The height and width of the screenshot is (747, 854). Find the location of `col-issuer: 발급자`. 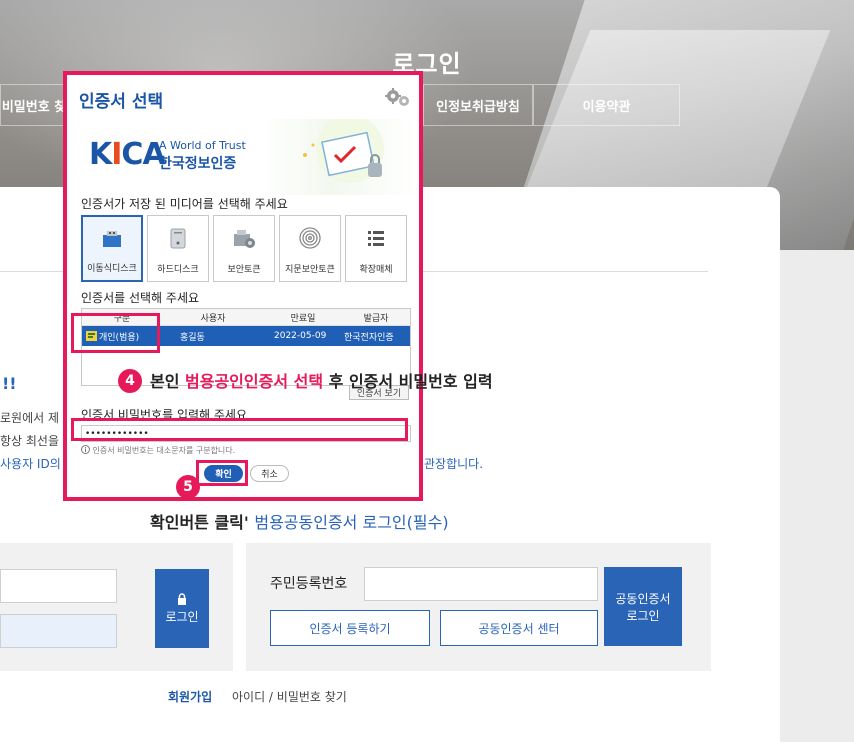

col-issuer: 발급자 is located at coordinates (376, 317).